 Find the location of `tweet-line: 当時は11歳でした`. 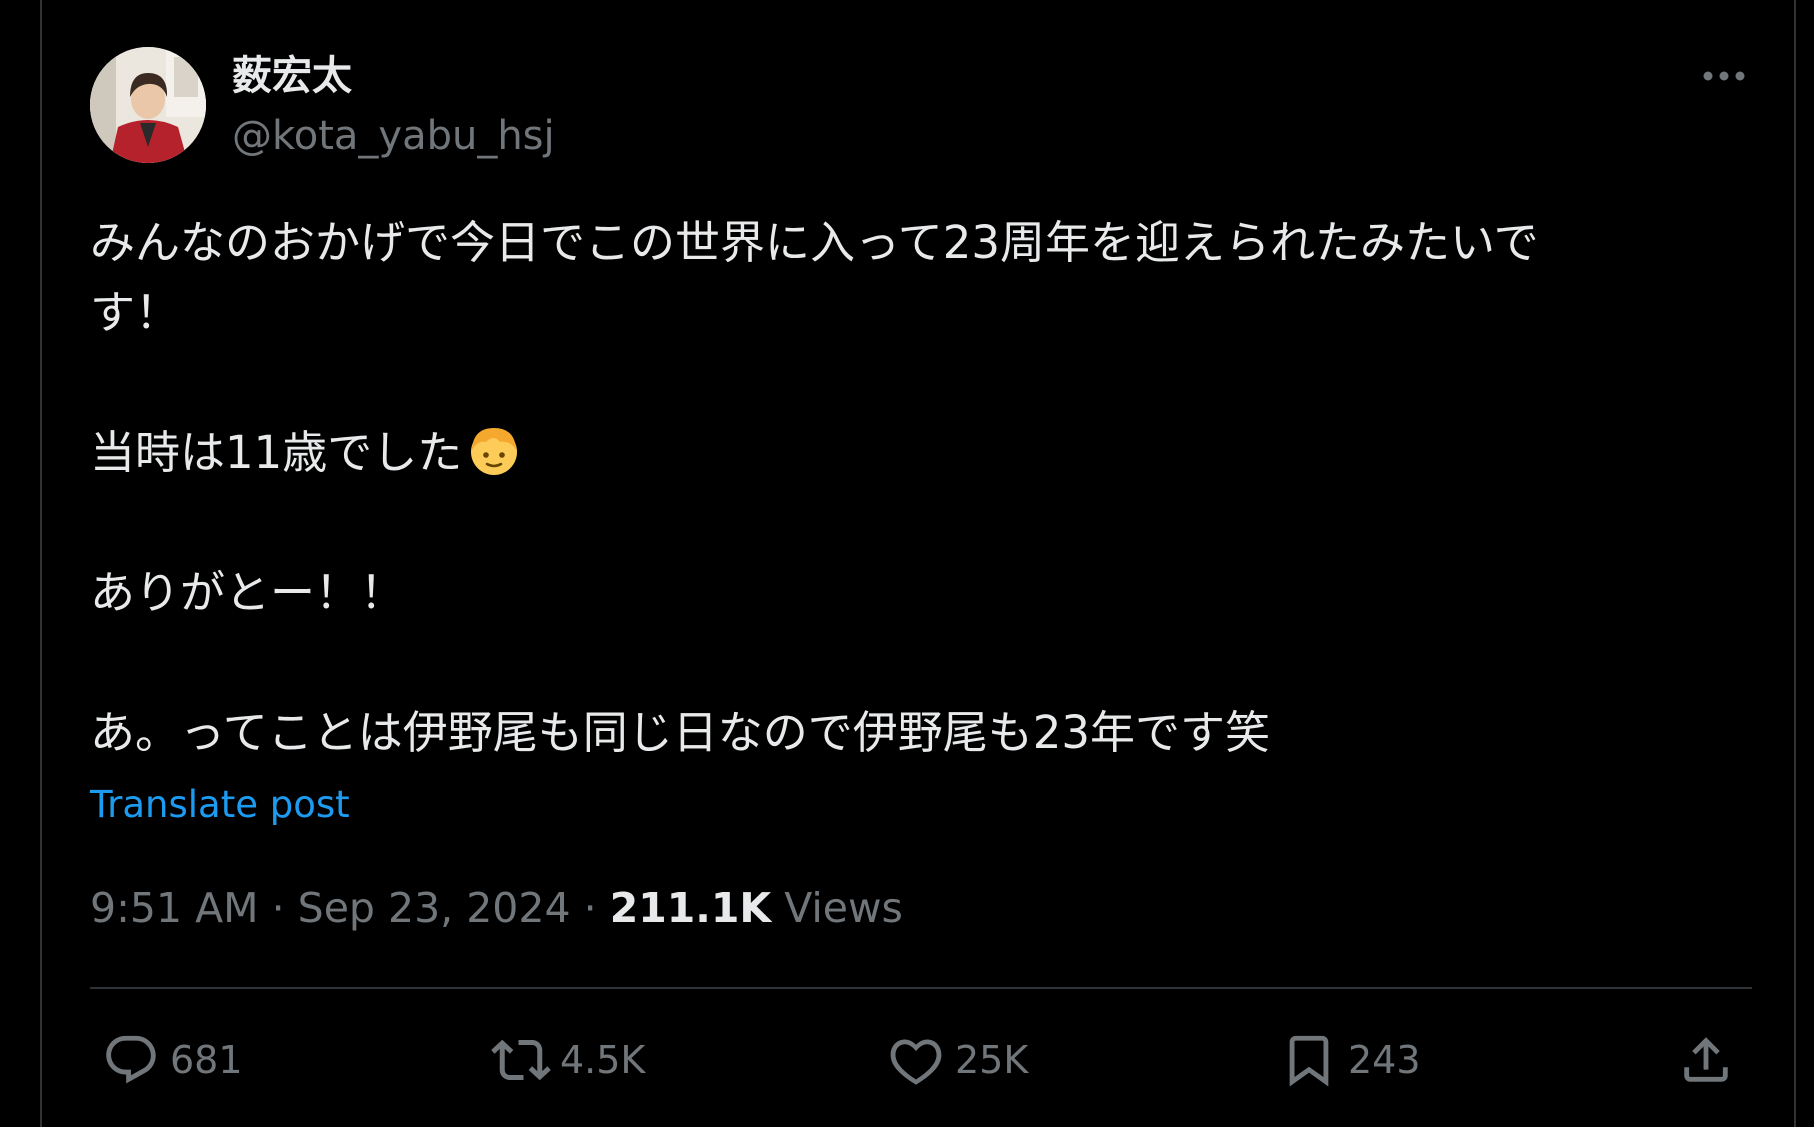

tweet-line: 当時は11歳でした is located at coordinates (910, 453).